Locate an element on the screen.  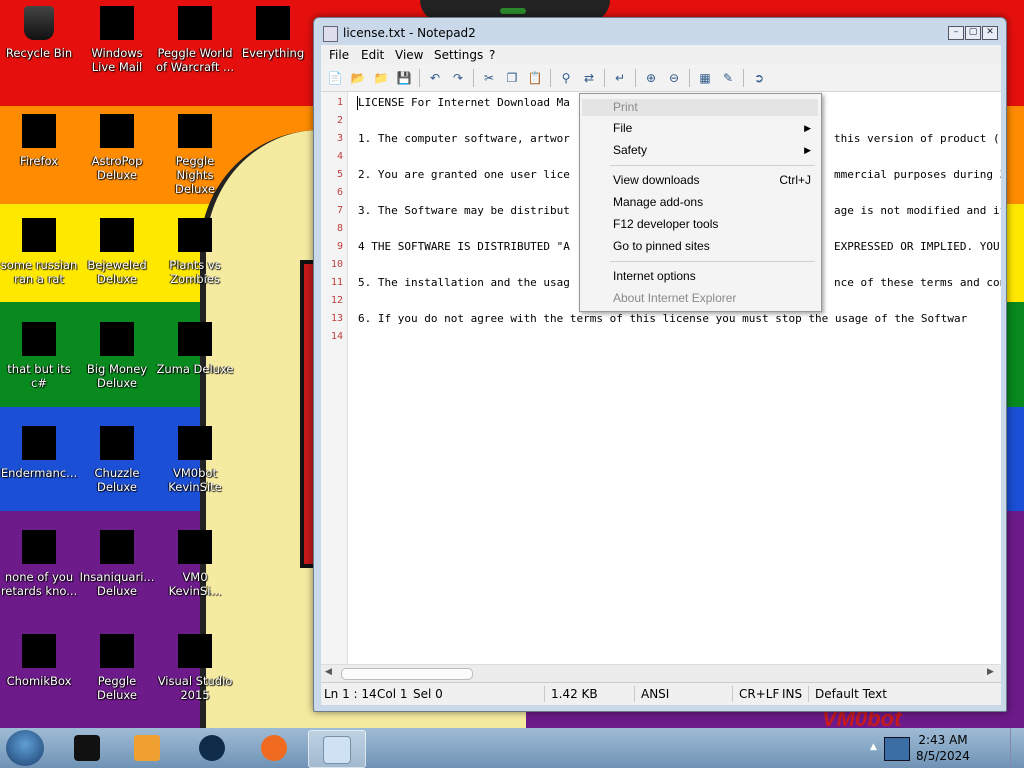
menu-item-print: Print is located at coordinates (700, 107).